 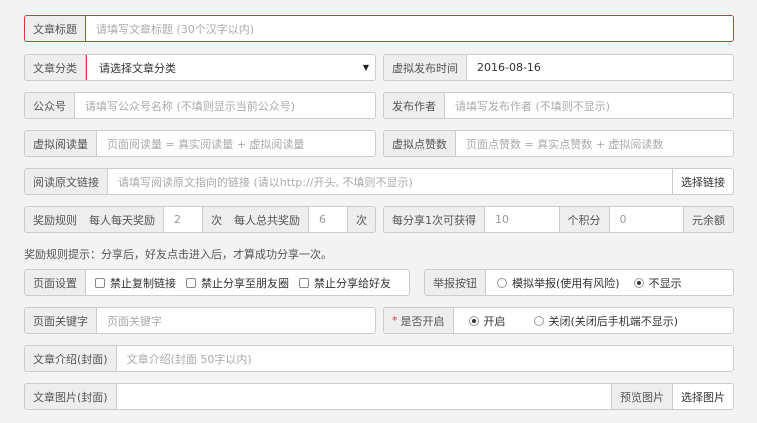 What do you see at coordinates (361, 219) in the screenshot?
I see `total-reward-unit: 次` at bounding box center [361, 219].